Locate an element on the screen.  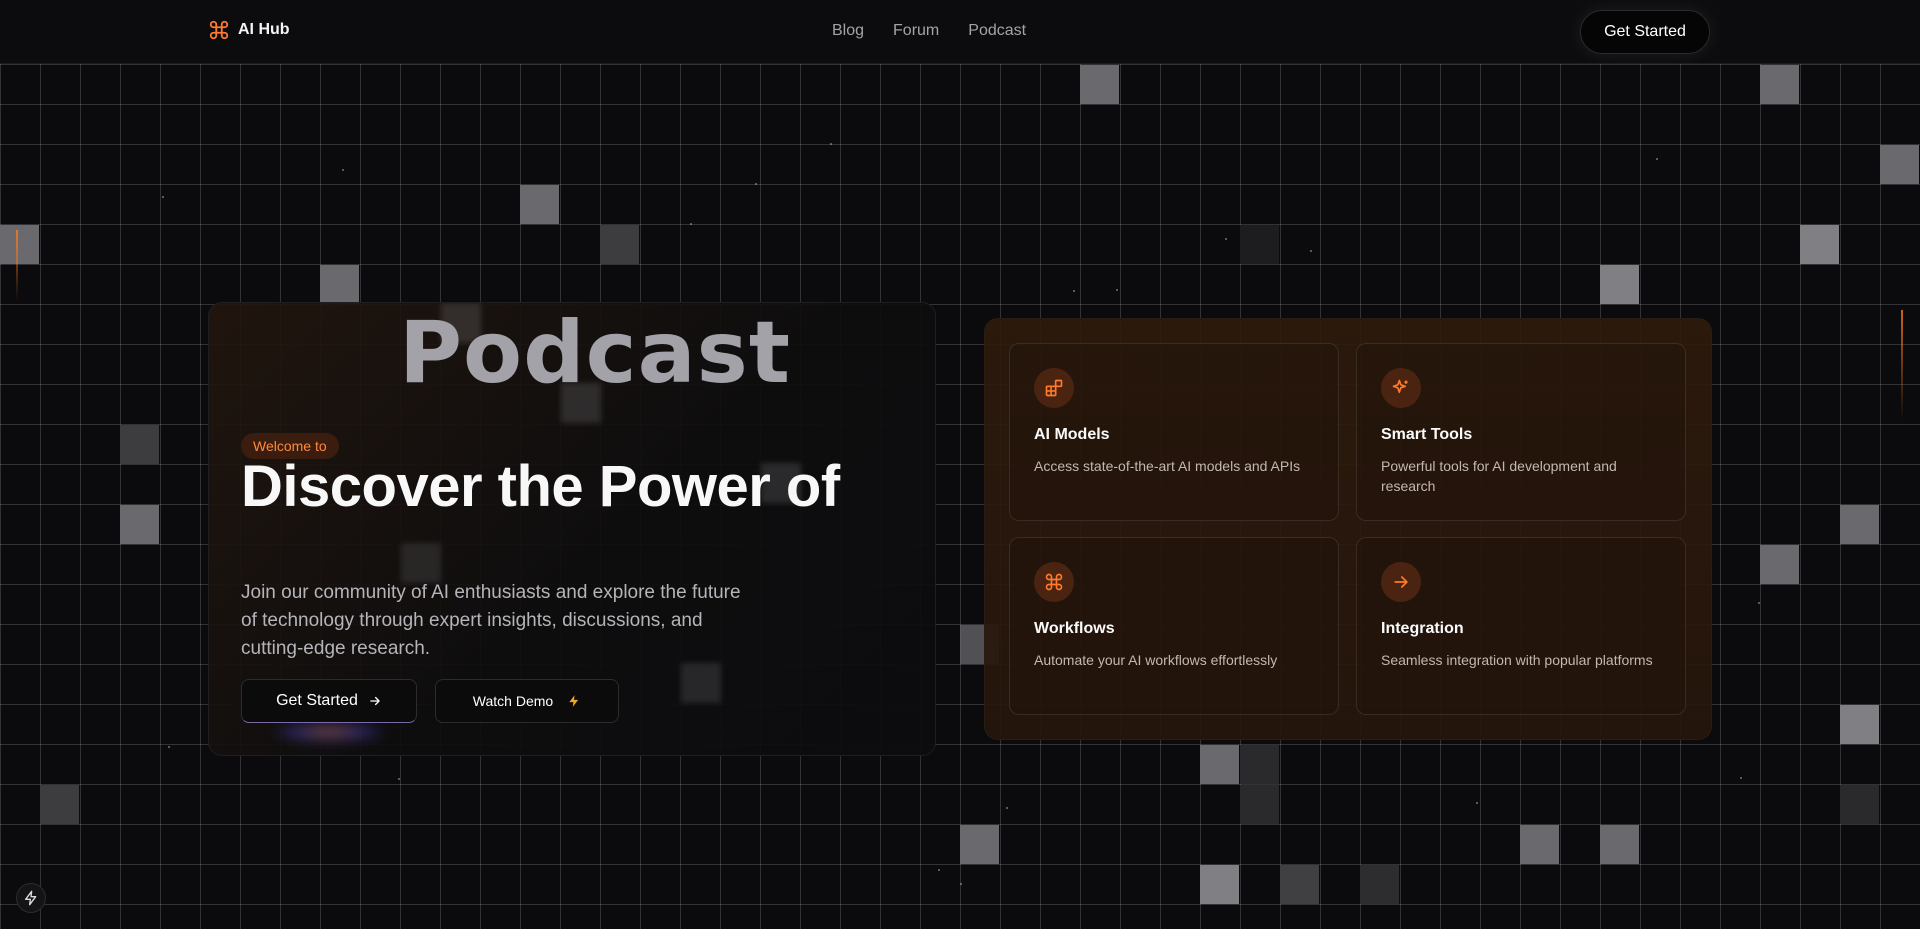
blocks-icon is located at coordinates (1054, 388).